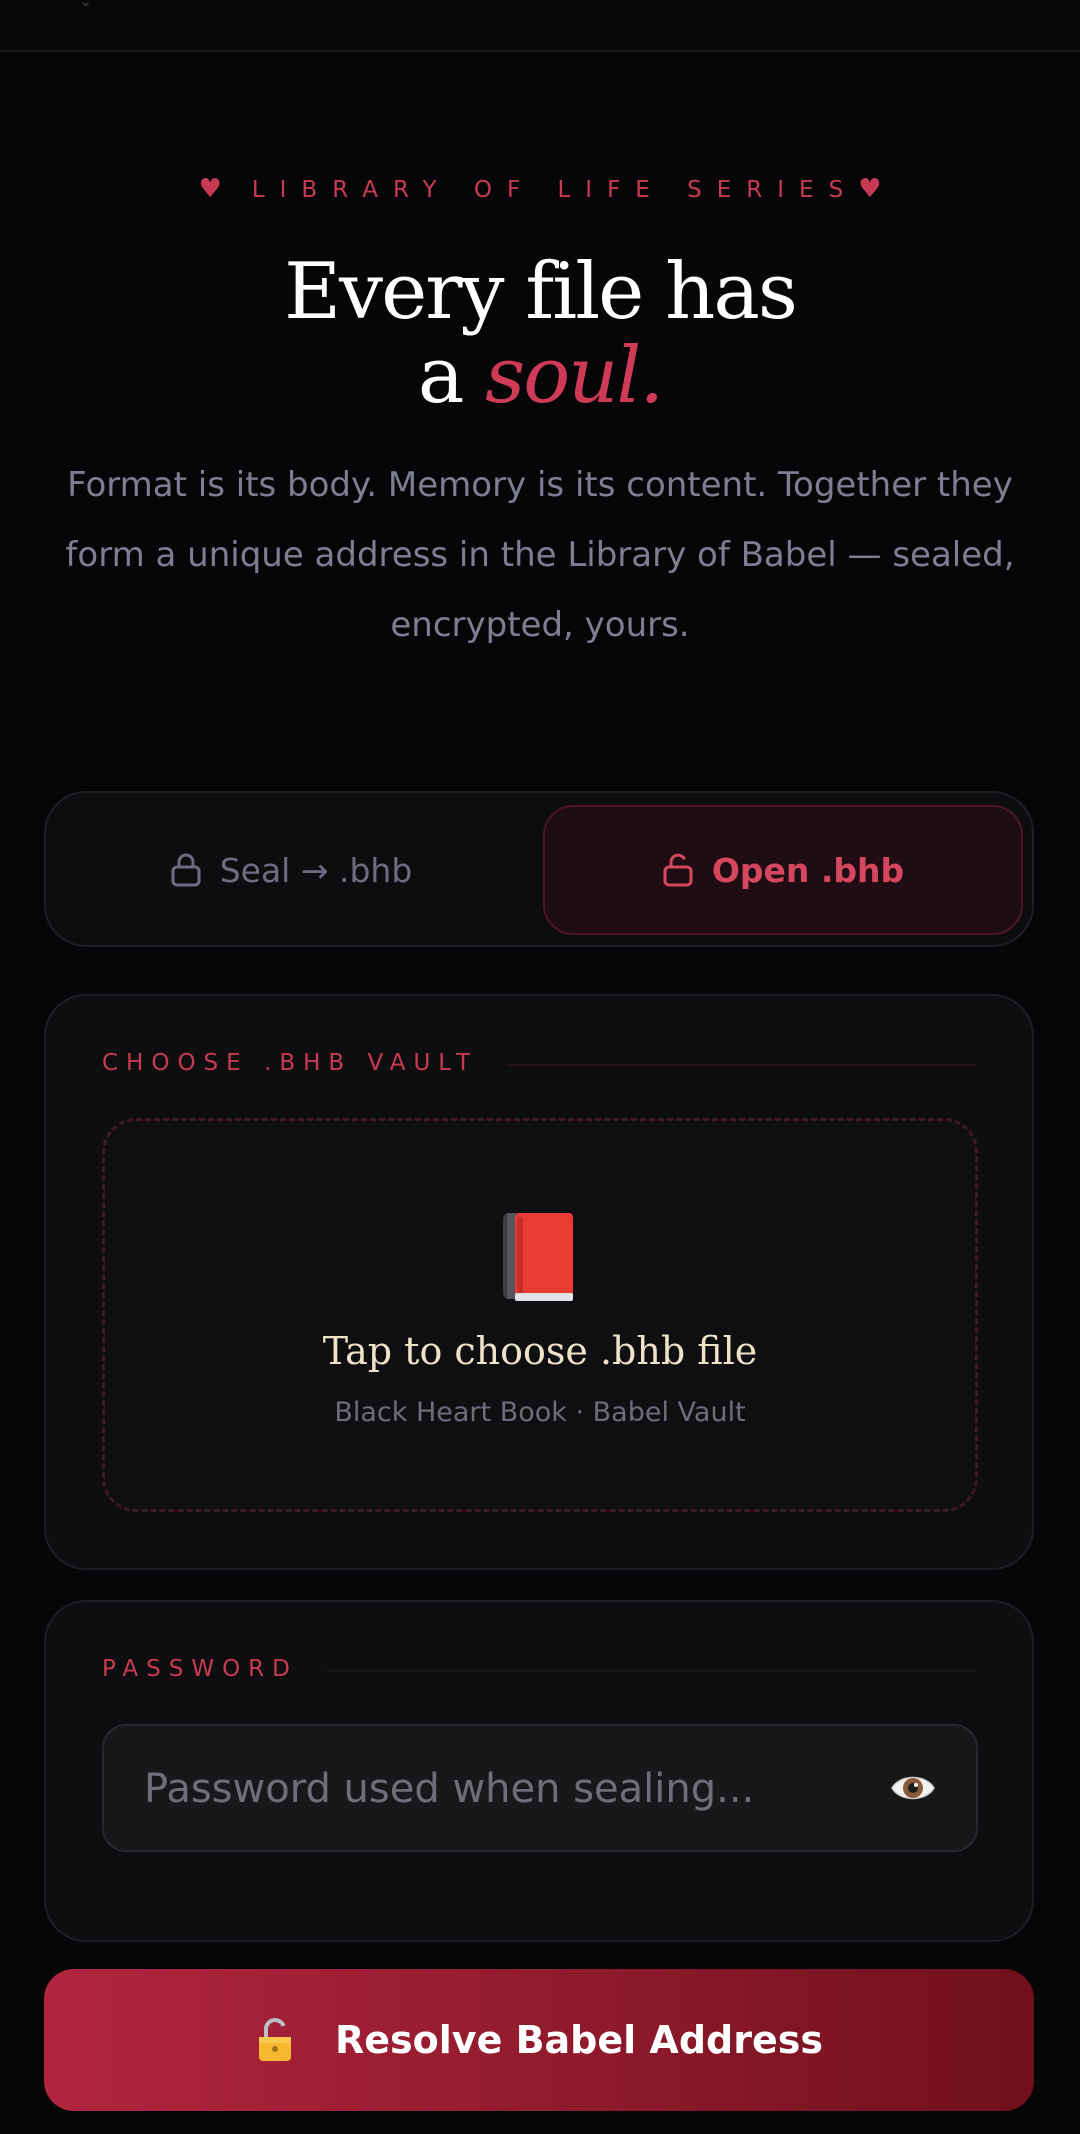 This screenshot has height=2134, width=1080. I want to click on open-mode-button: Open .bhb, so click(783, 870).